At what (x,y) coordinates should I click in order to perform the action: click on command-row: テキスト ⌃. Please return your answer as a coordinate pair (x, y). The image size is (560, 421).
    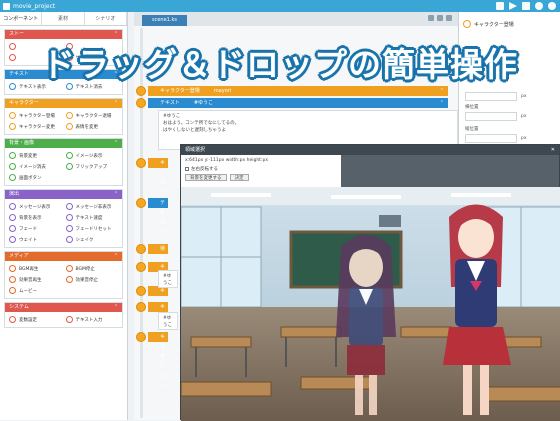
    Looking at the image, I should click on (158, 217).